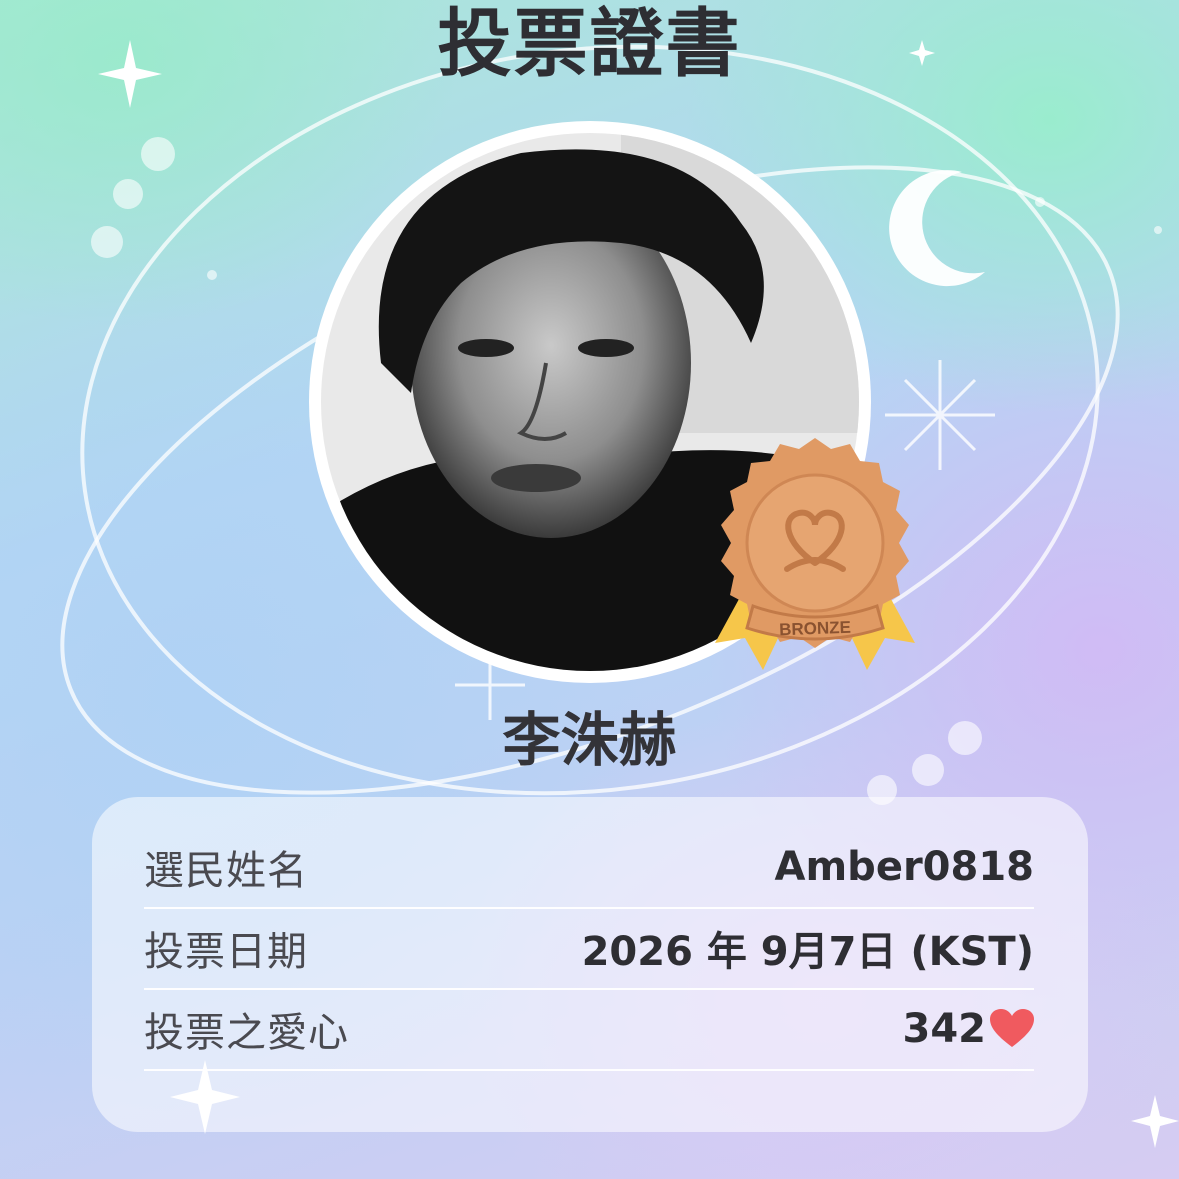 Image resolution: width=1179 pixels, height=1179 pixels. Describe the element at coordinates (944, 1029) in the screenshot. I see `hearts-value: 342` at that location.